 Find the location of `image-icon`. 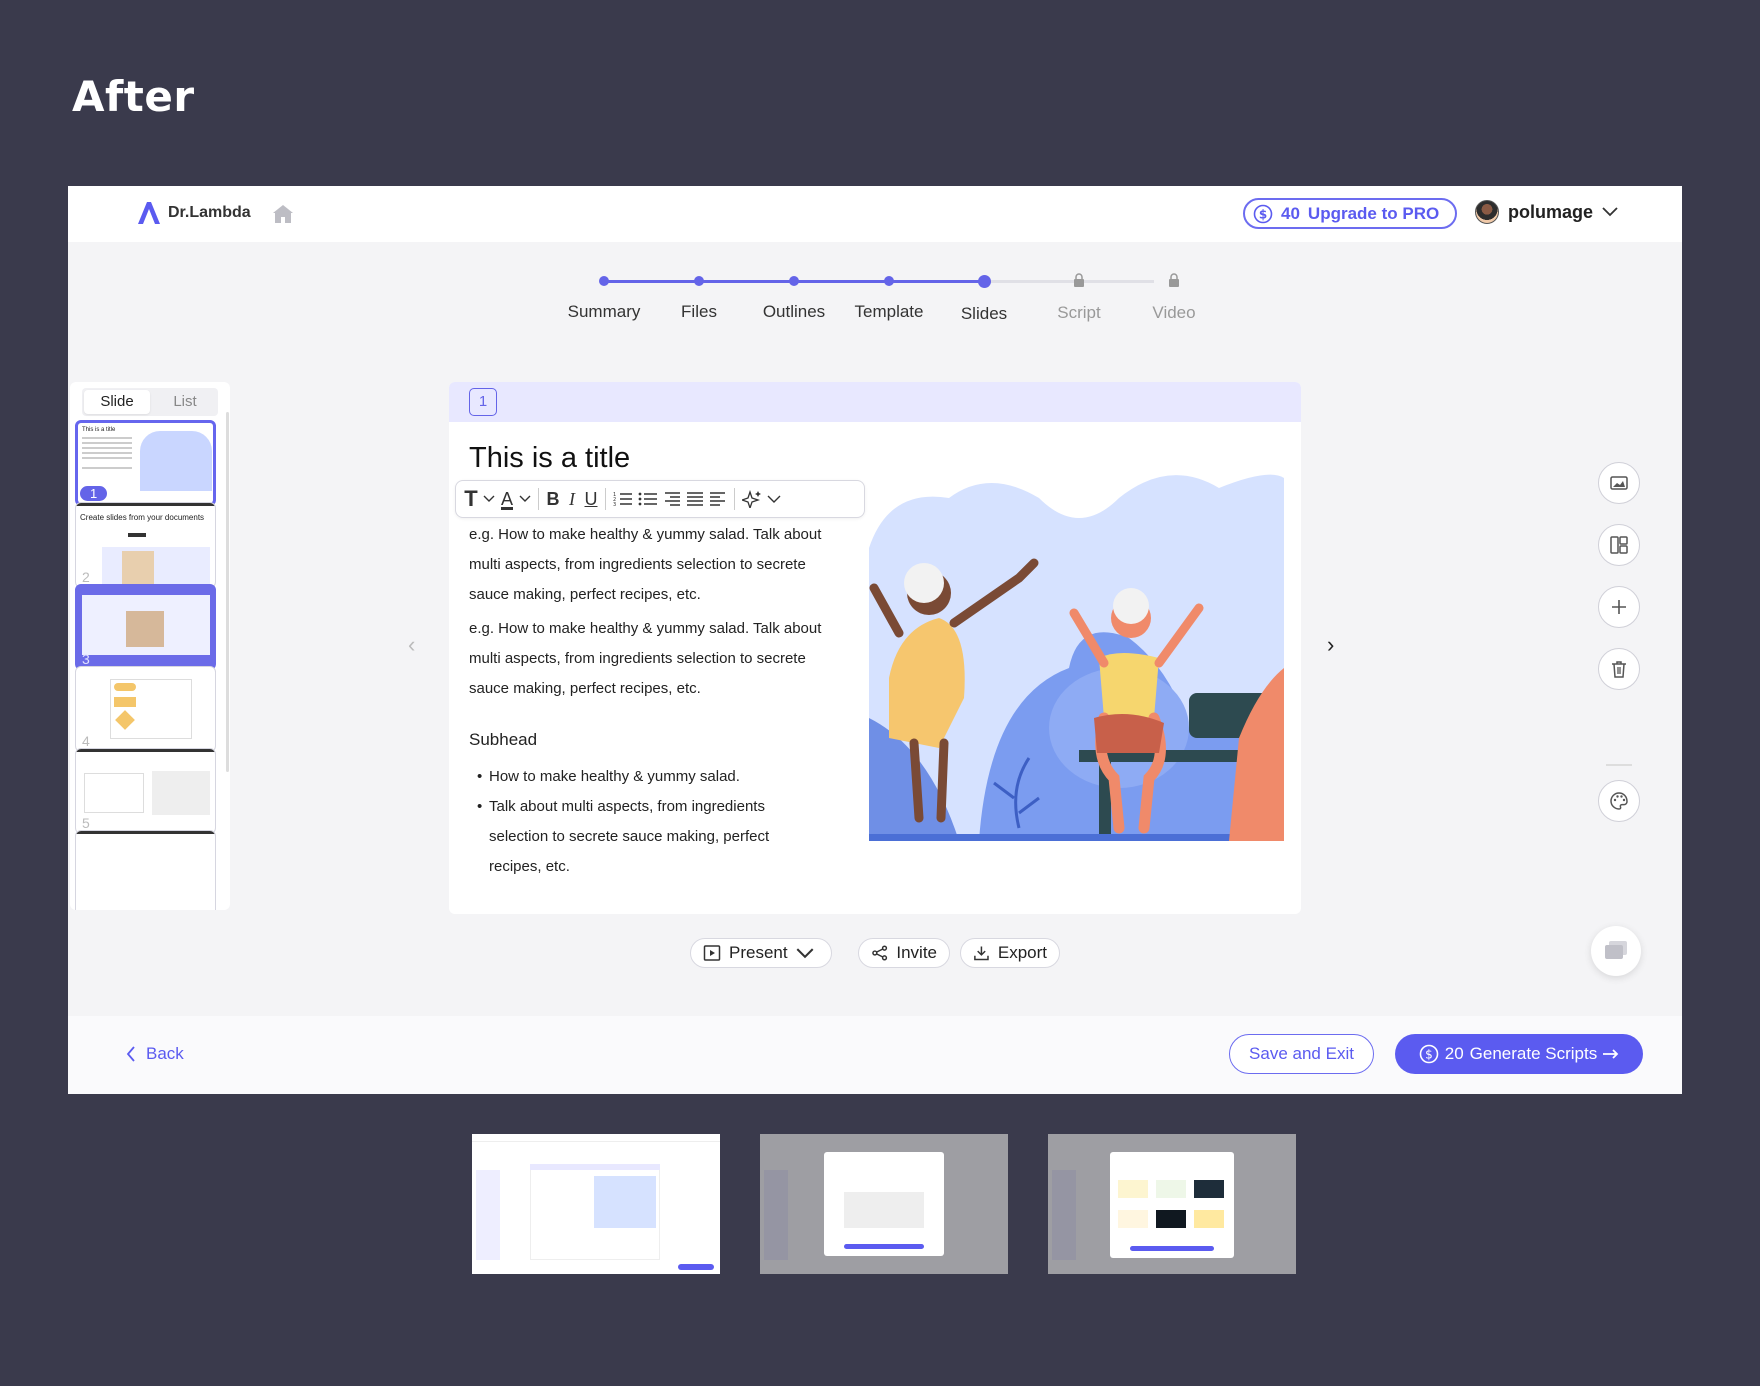

image-icon is located at coordinates (1619, 483).